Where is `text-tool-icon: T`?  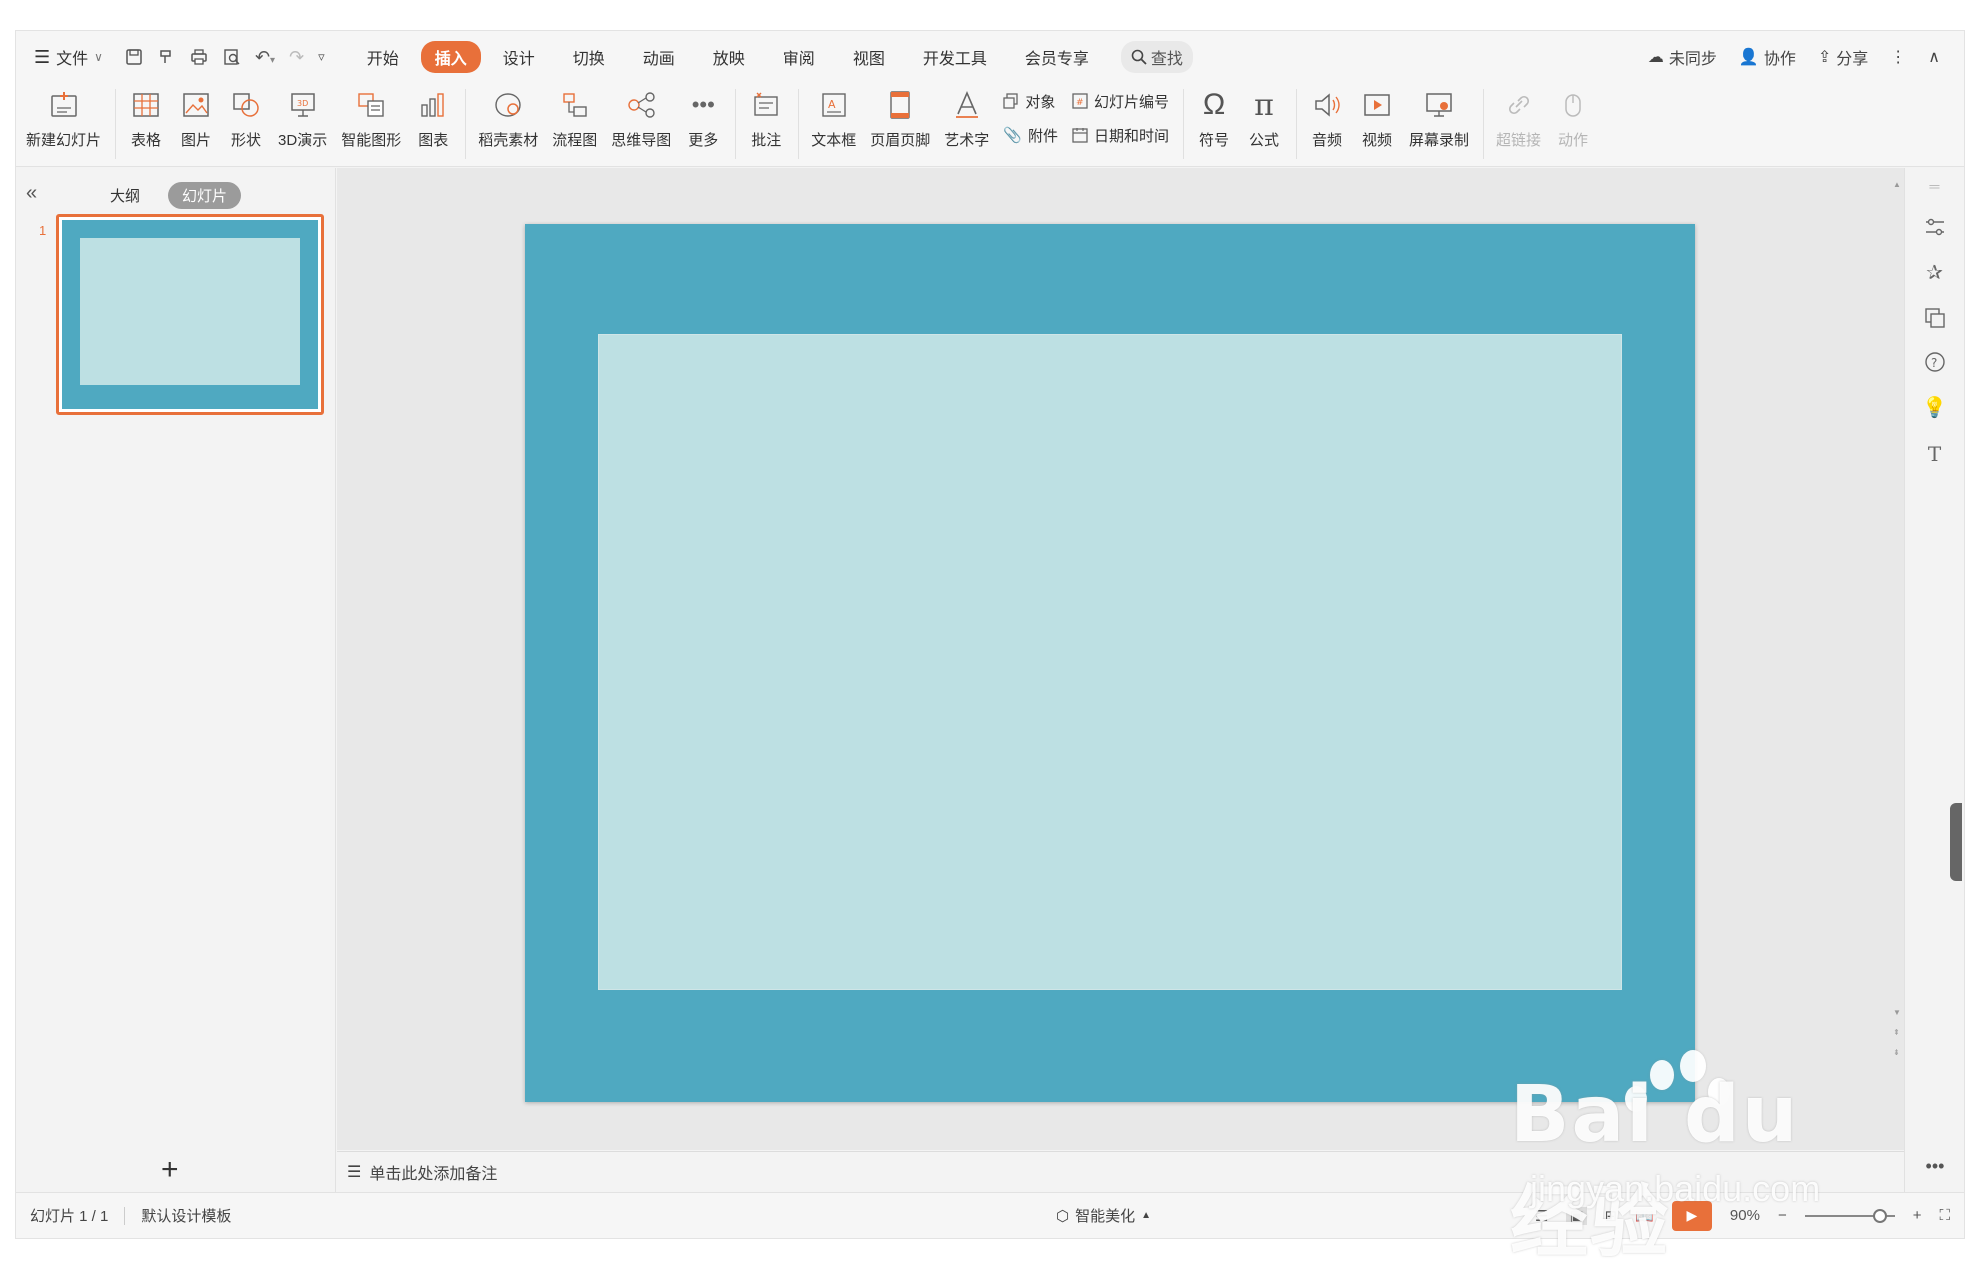 text-tool-icon: T is located at coordinates (1934, 454).